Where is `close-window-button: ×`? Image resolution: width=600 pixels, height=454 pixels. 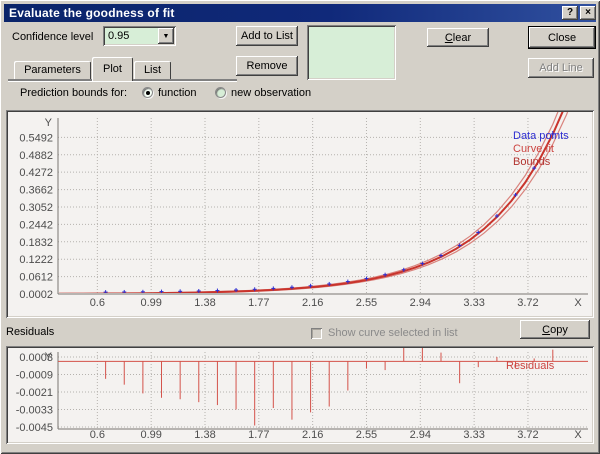
close-window-button: × is located at coordinates (588, 13).